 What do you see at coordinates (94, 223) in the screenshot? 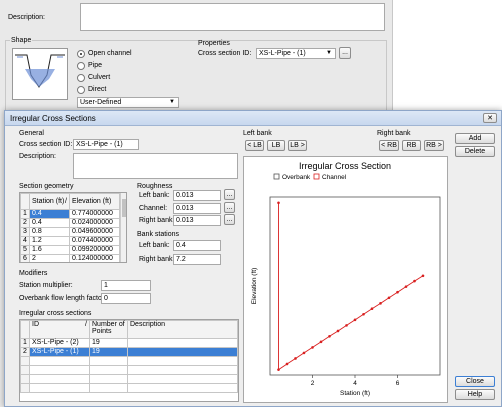
I see `elevation-cell: 0.024000000` at bounding box center [94, 223].